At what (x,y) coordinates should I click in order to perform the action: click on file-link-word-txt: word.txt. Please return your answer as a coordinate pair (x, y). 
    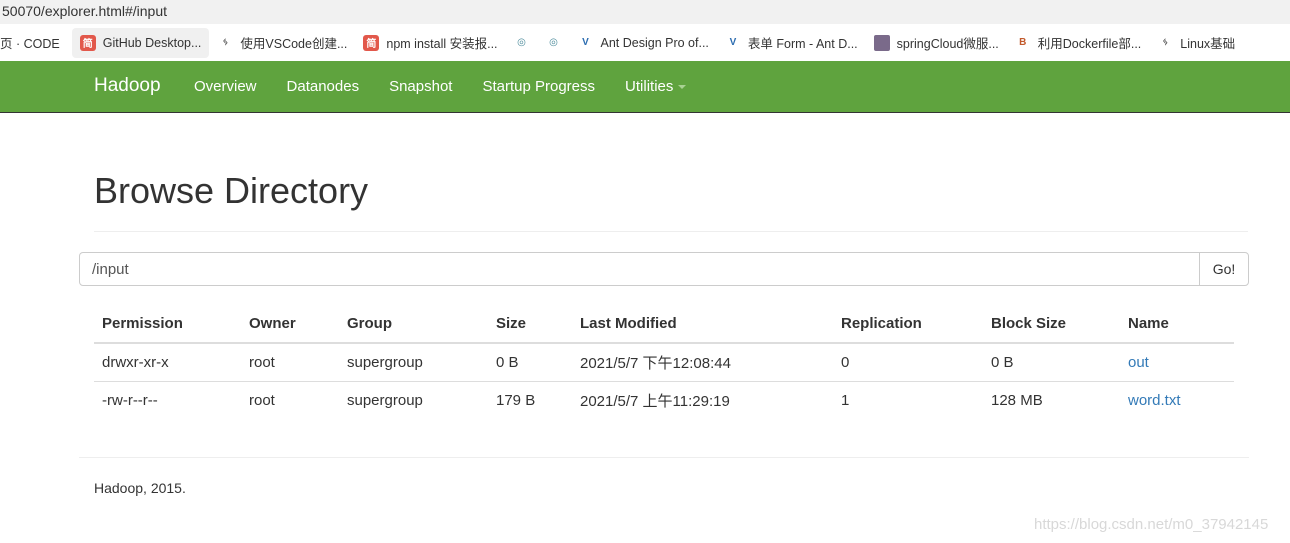
    Looking at the image, I should click on (1154, 400).